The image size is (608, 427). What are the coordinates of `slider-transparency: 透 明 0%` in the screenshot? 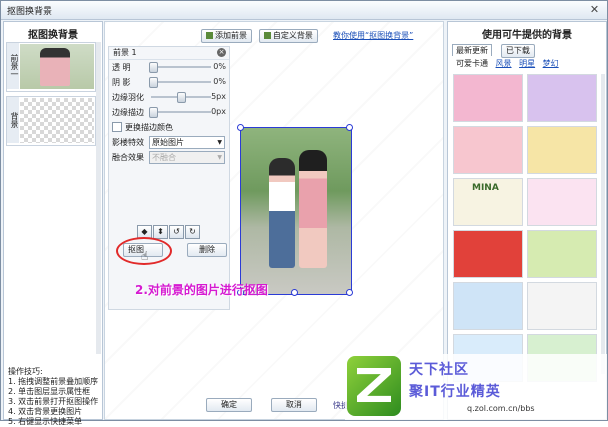 It's located at (169, 67).